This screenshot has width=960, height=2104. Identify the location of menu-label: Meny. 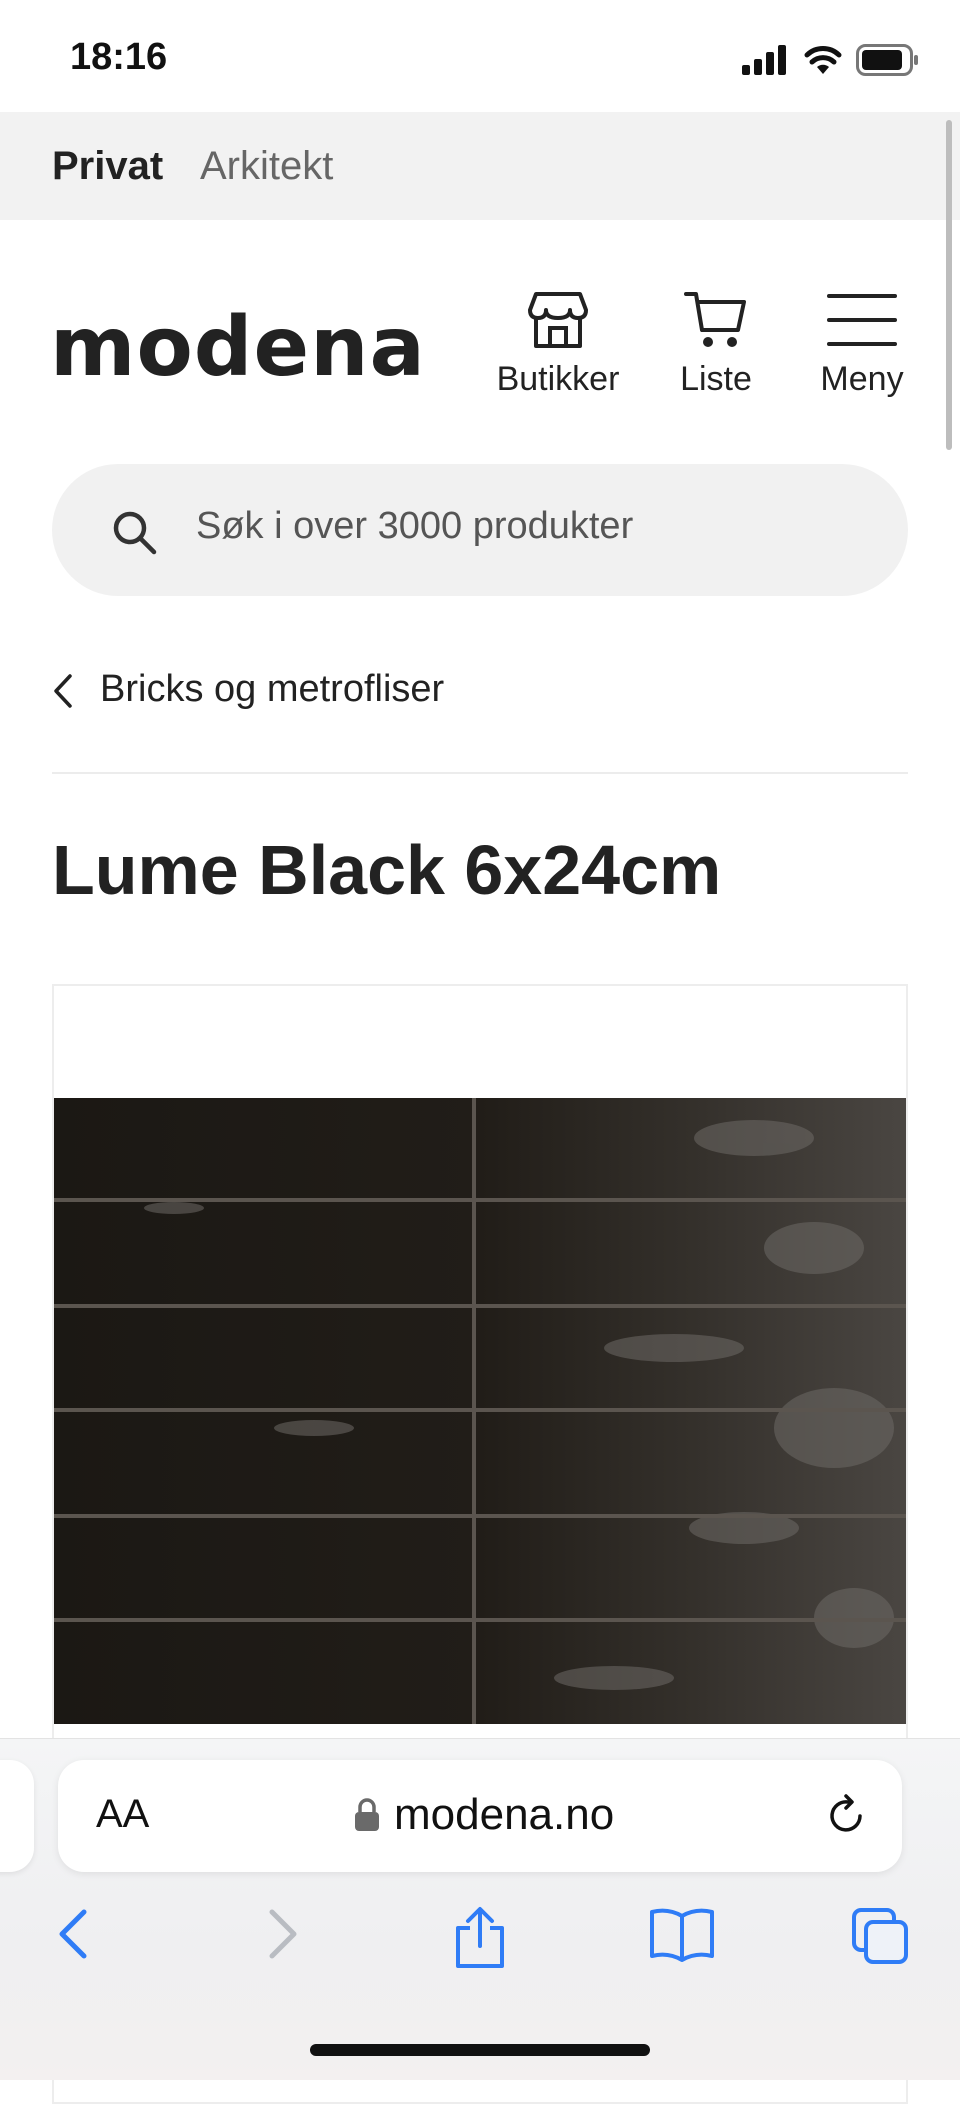
(862, 379).